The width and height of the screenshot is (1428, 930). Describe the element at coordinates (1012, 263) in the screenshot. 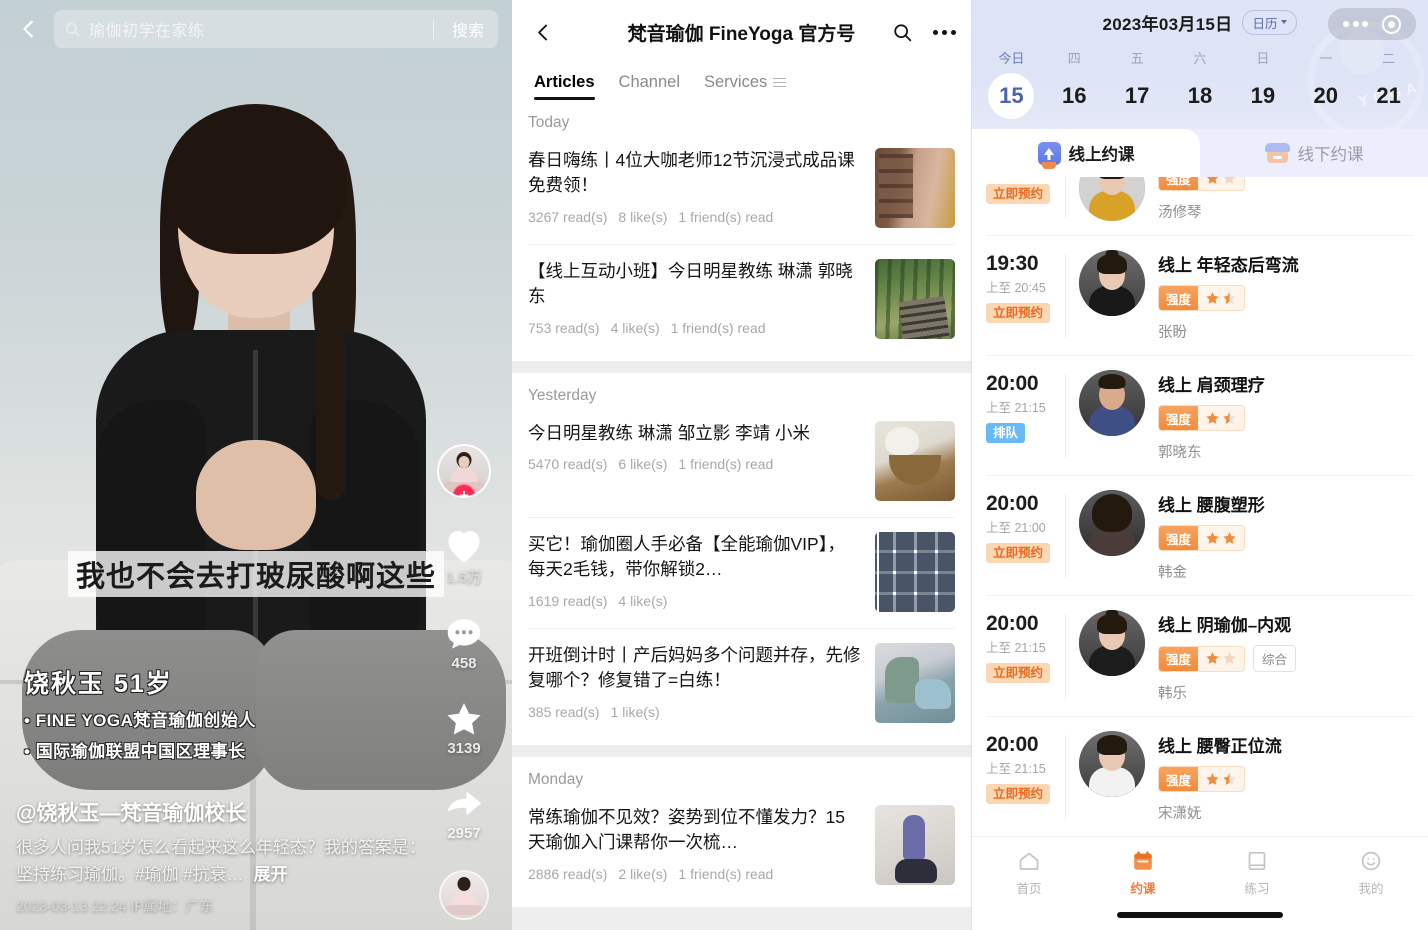

I see `class-start-time: 19:30` at that location.